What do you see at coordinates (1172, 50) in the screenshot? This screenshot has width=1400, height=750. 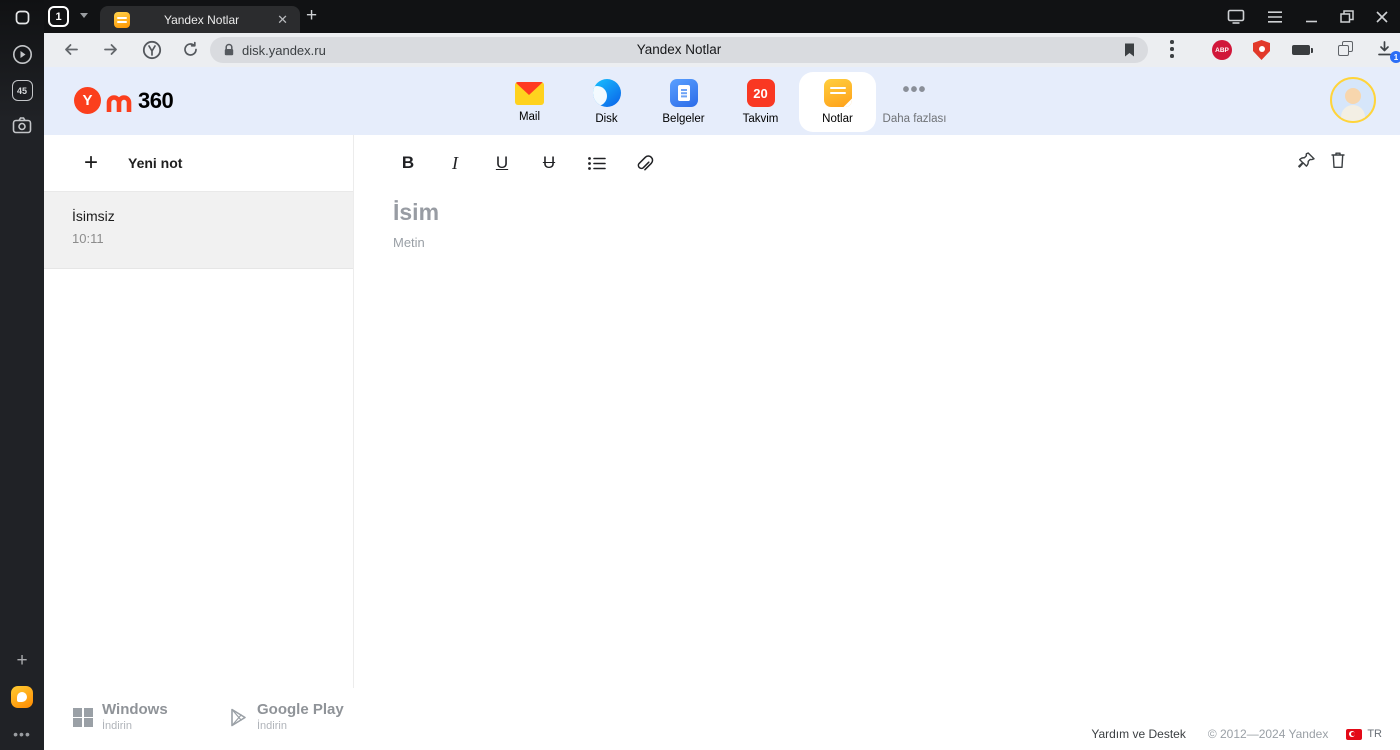 I see `toolbar-menu-icon` at bounding box center [1172, 50].